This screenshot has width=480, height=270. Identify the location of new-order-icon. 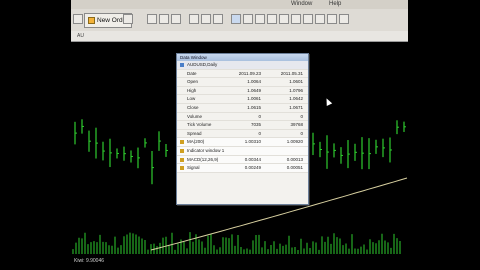
(91, 20).